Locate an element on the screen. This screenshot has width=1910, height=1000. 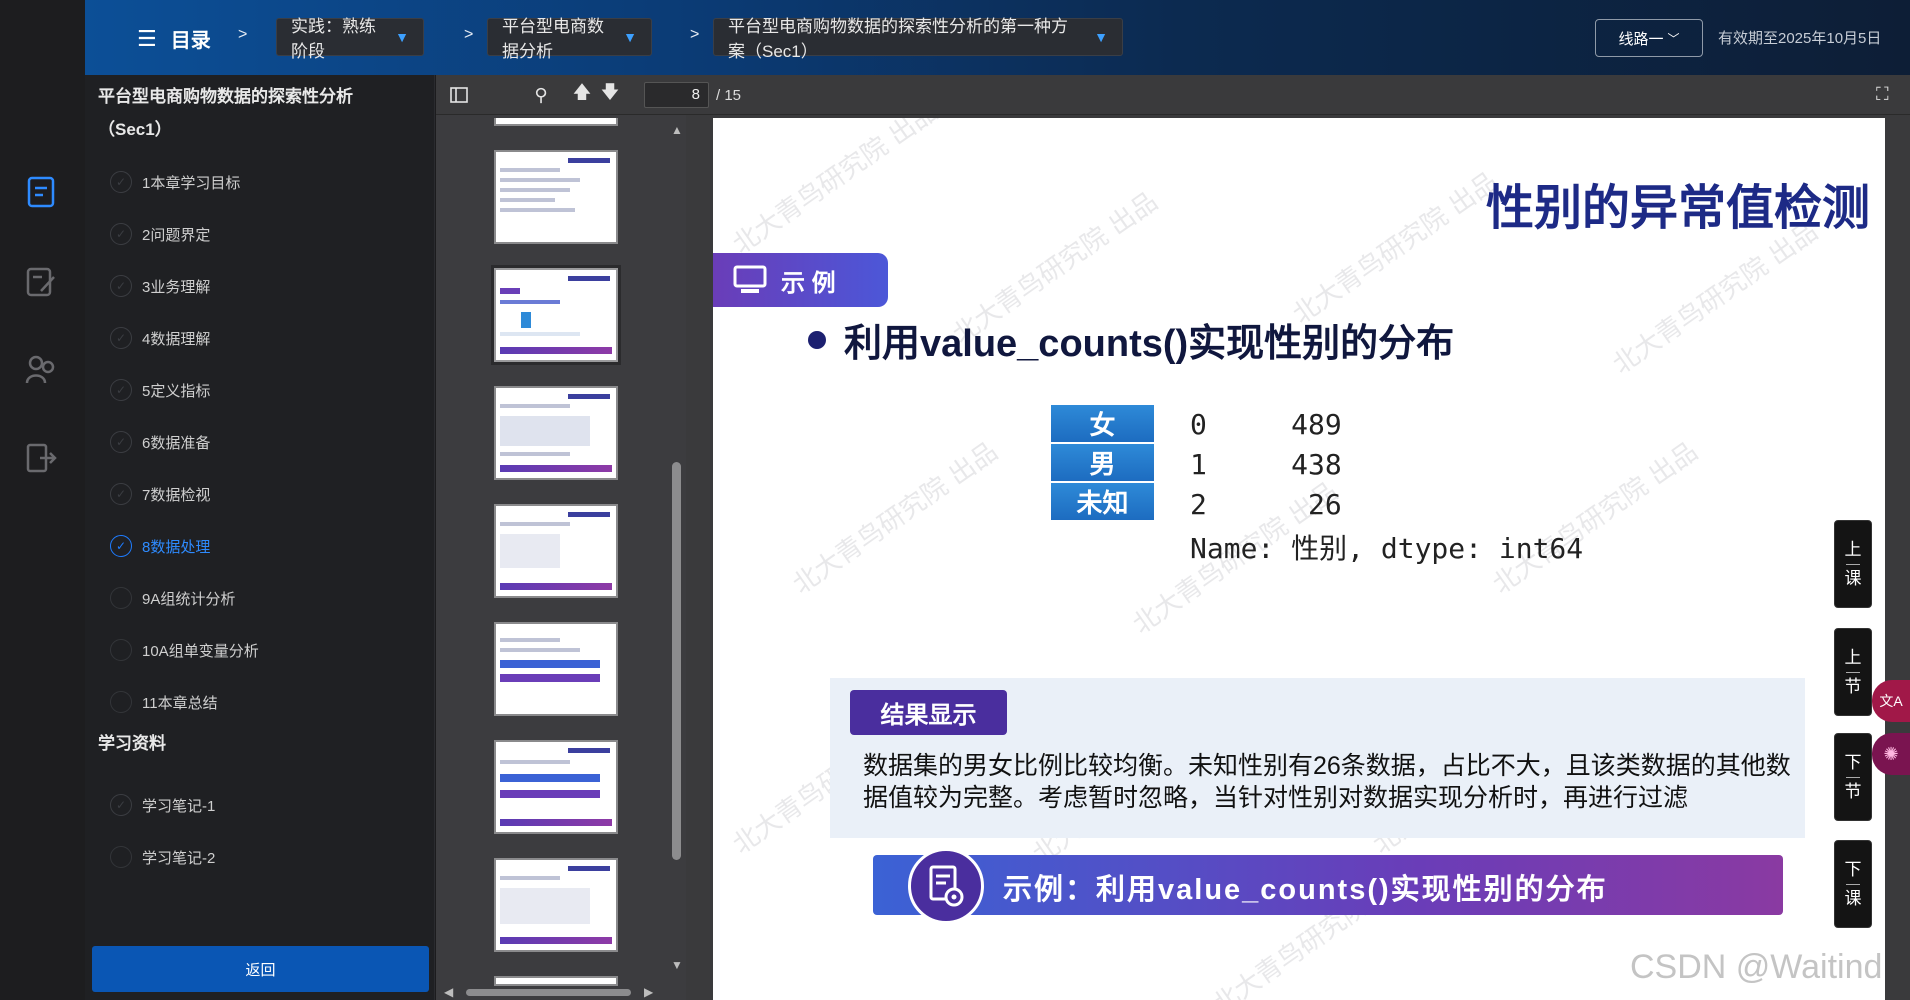
sidebar-item-summary: 11本章总结 is located at coordinates (164, 702).